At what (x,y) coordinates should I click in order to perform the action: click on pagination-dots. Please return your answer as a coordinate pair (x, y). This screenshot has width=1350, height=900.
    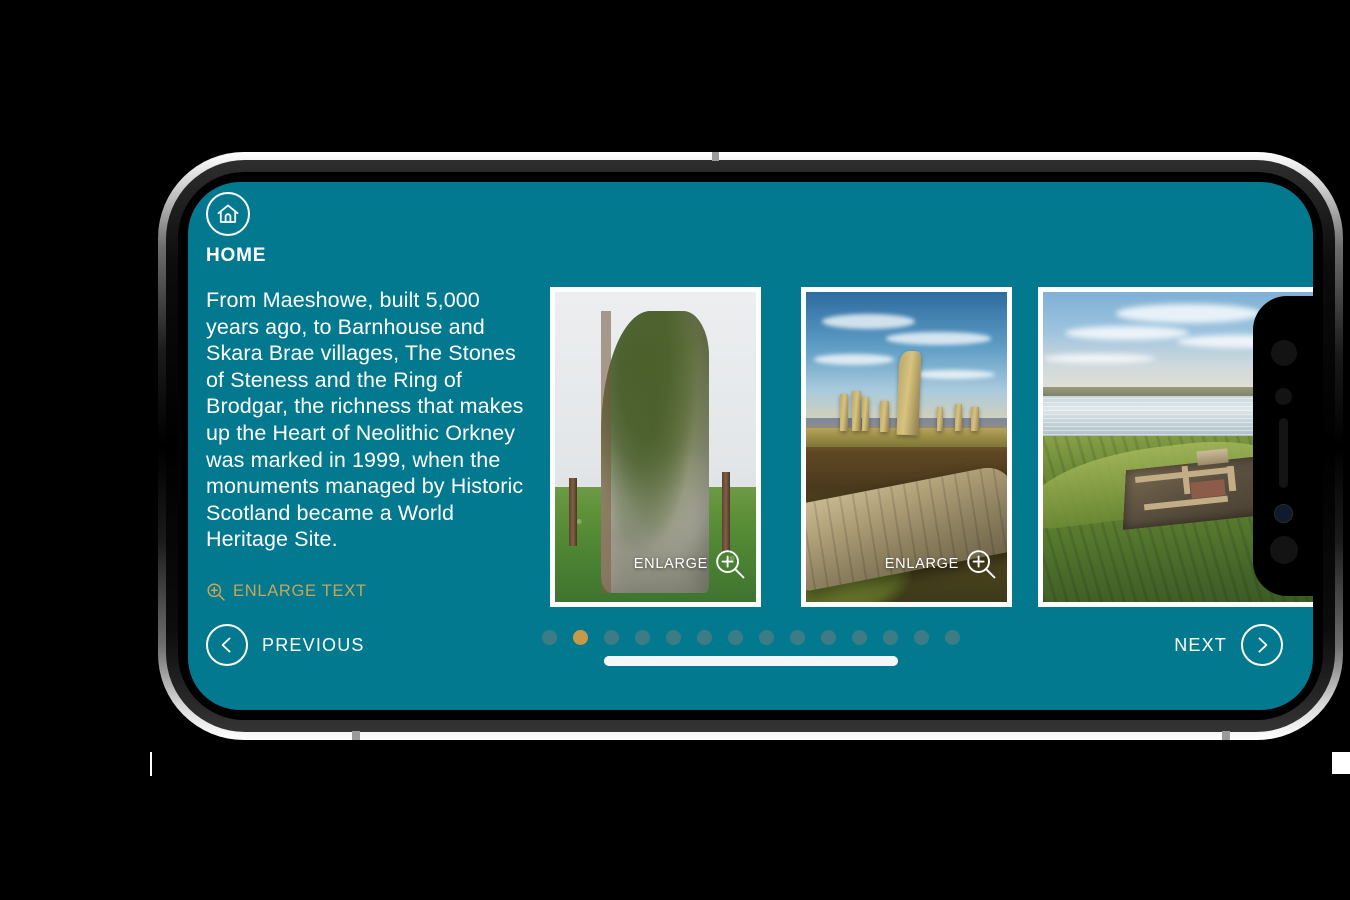
    Looking at the image, I should click on (750, 637).